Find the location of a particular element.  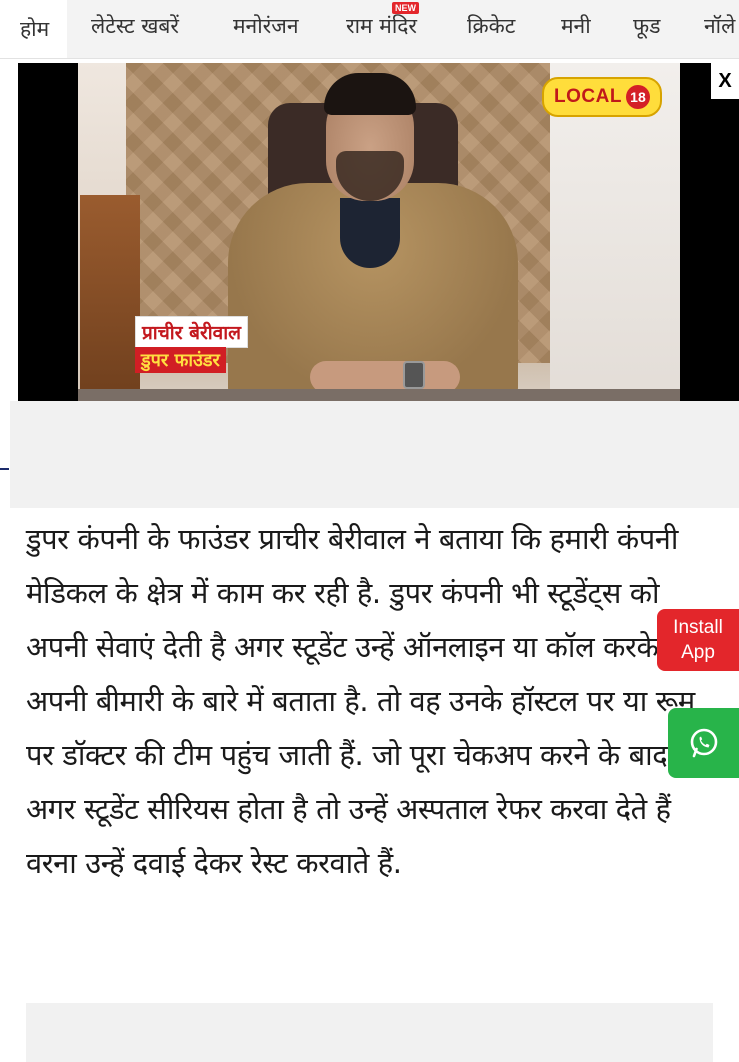

bottom-ad-slot is located at coordinates (369, 1032).